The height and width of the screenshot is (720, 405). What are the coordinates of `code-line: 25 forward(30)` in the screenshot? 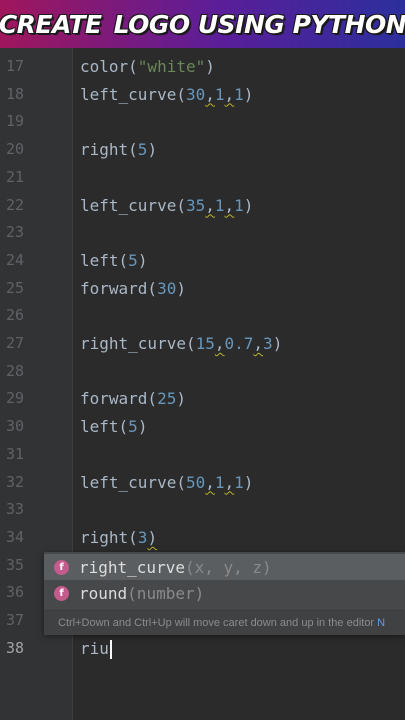 It's located at (202, 289).